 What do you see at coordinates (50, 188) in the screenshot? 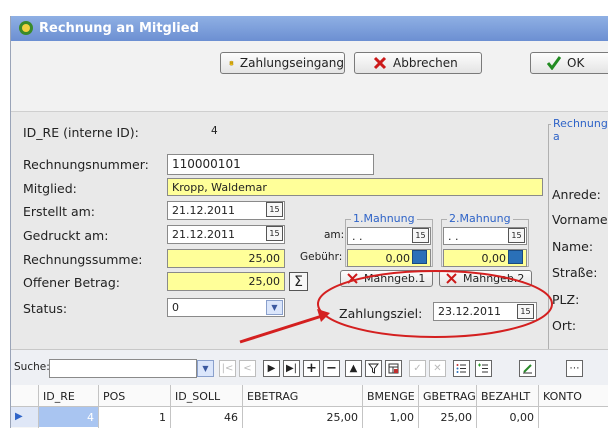
I see `mitglied-label: Mitglied:` at bounding box center [50, 188].